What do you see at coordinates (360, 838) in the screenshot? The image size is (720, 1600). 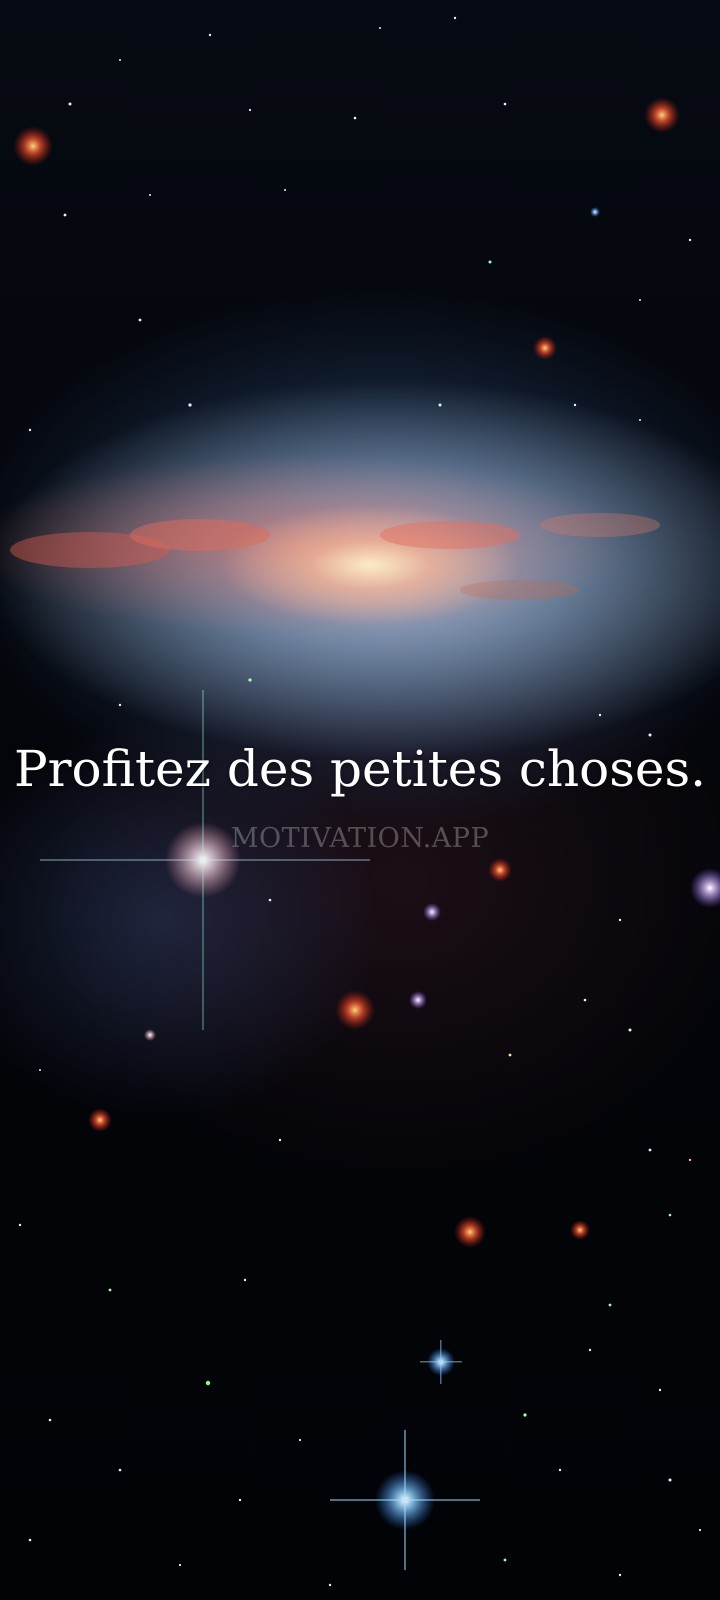 I see `app-watermark: MOTIVATION.APP` at bounding box center [360, 838].